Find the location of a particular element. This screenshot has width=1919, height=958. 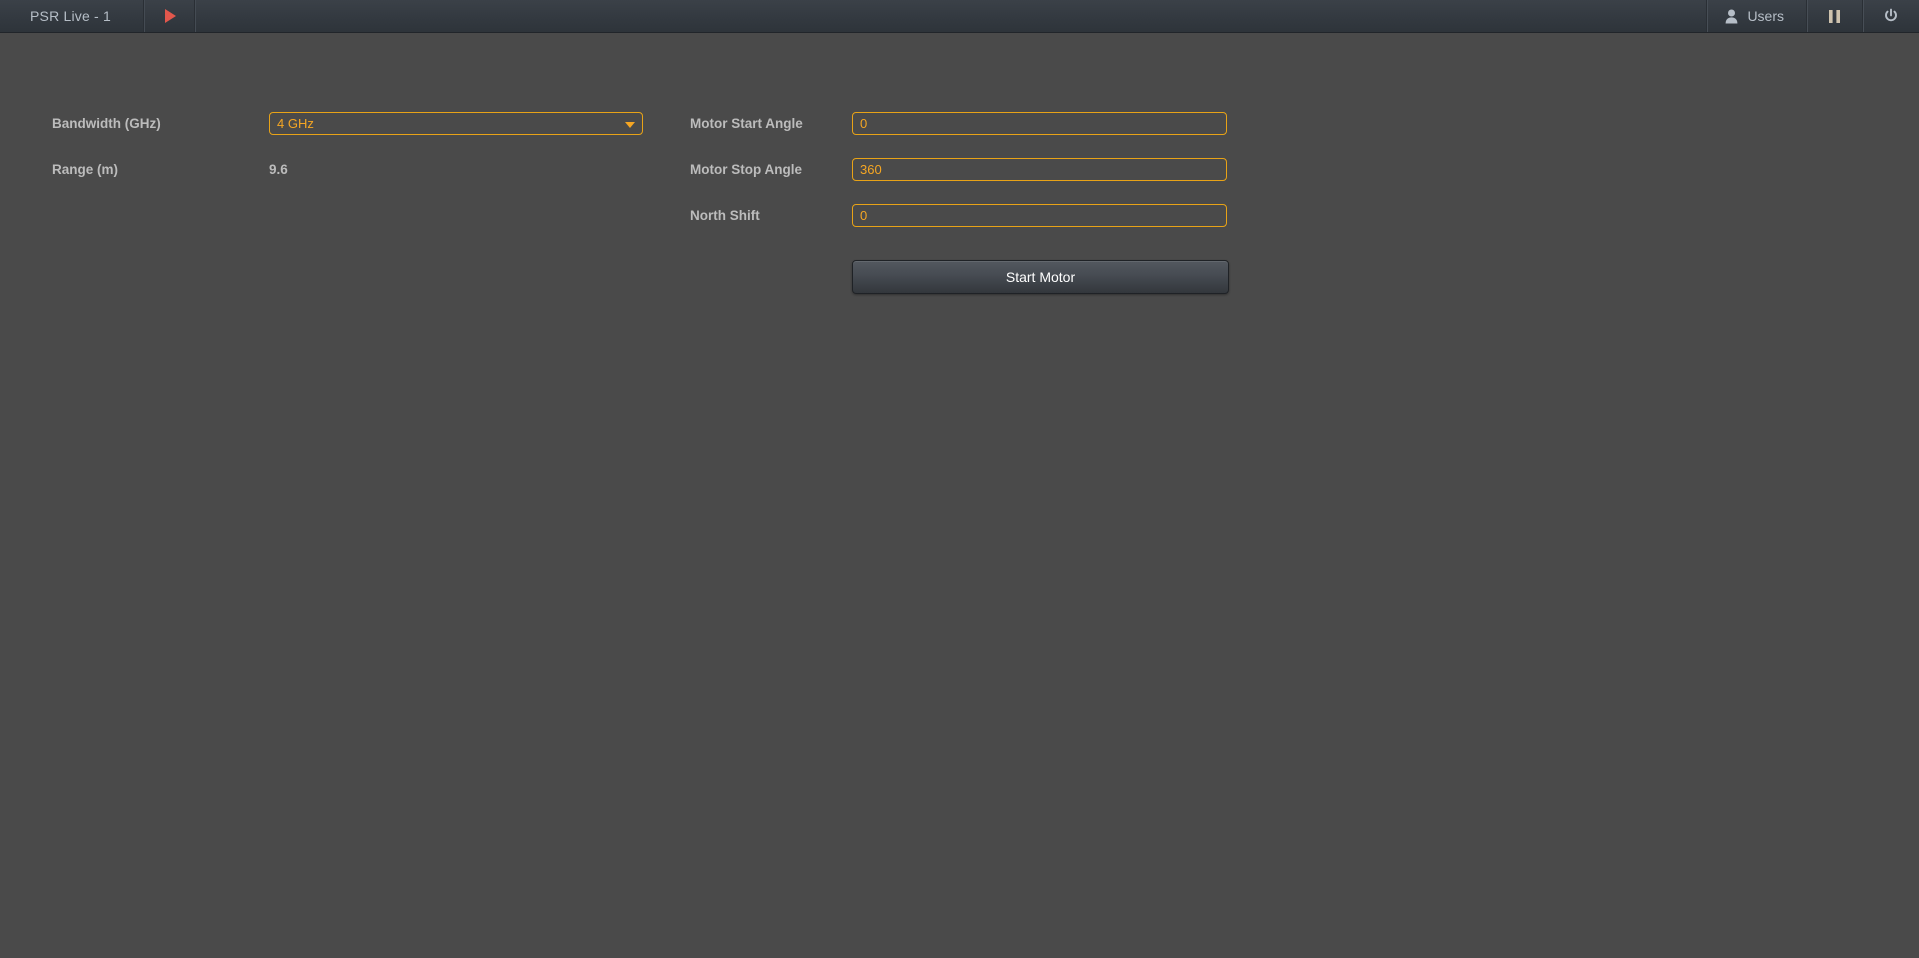

left-settings-column: Bandwidth (GHz) 4 GHz Range (m) 9.6 is located at coordinates (347, 157).